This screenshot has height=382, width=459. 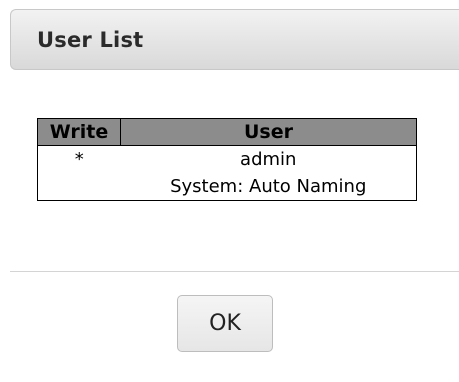 What do you see at coordinates (79, 132) in the screenshot?
I see `column-header-write: Write` at bounding box center [79, 132].